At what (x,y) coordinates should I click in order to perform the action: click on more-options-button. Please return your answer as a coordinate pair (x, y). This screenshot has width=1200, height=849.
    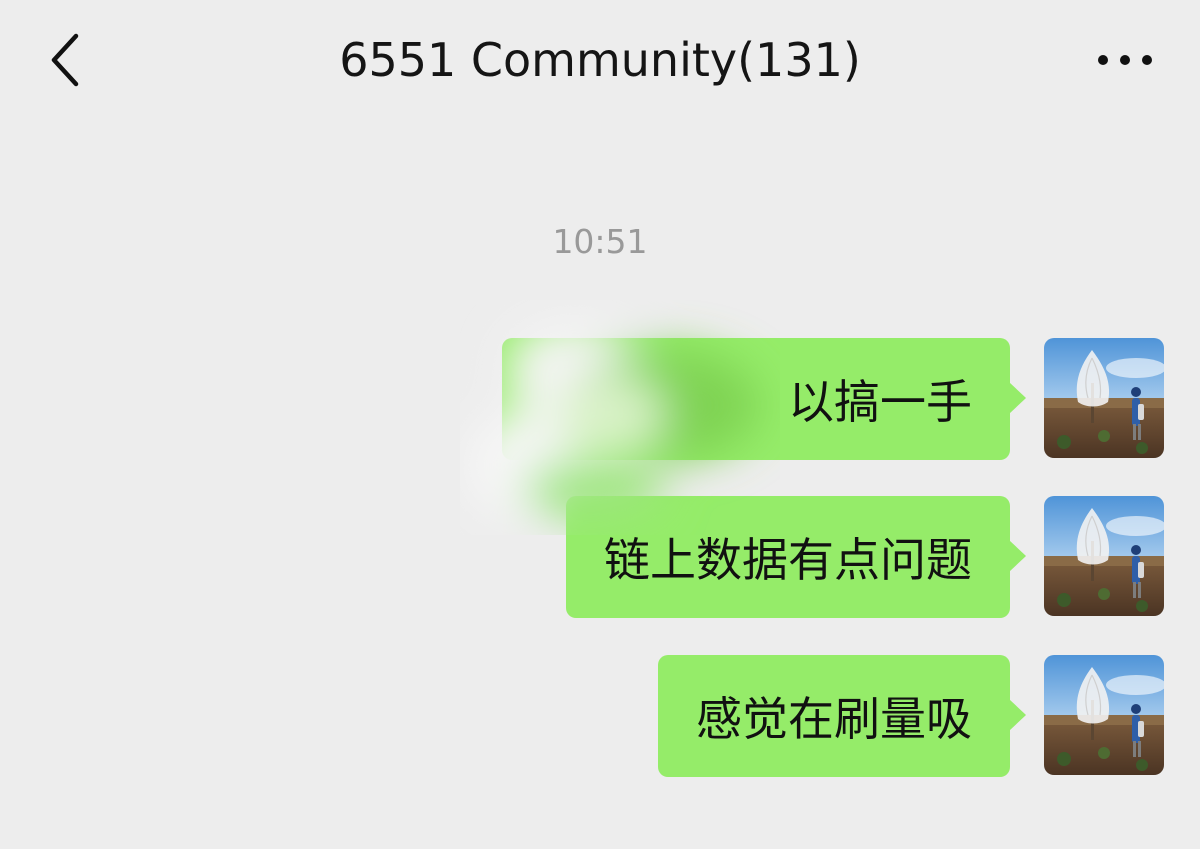
    Looking at the image, I should click on (1125, 60).